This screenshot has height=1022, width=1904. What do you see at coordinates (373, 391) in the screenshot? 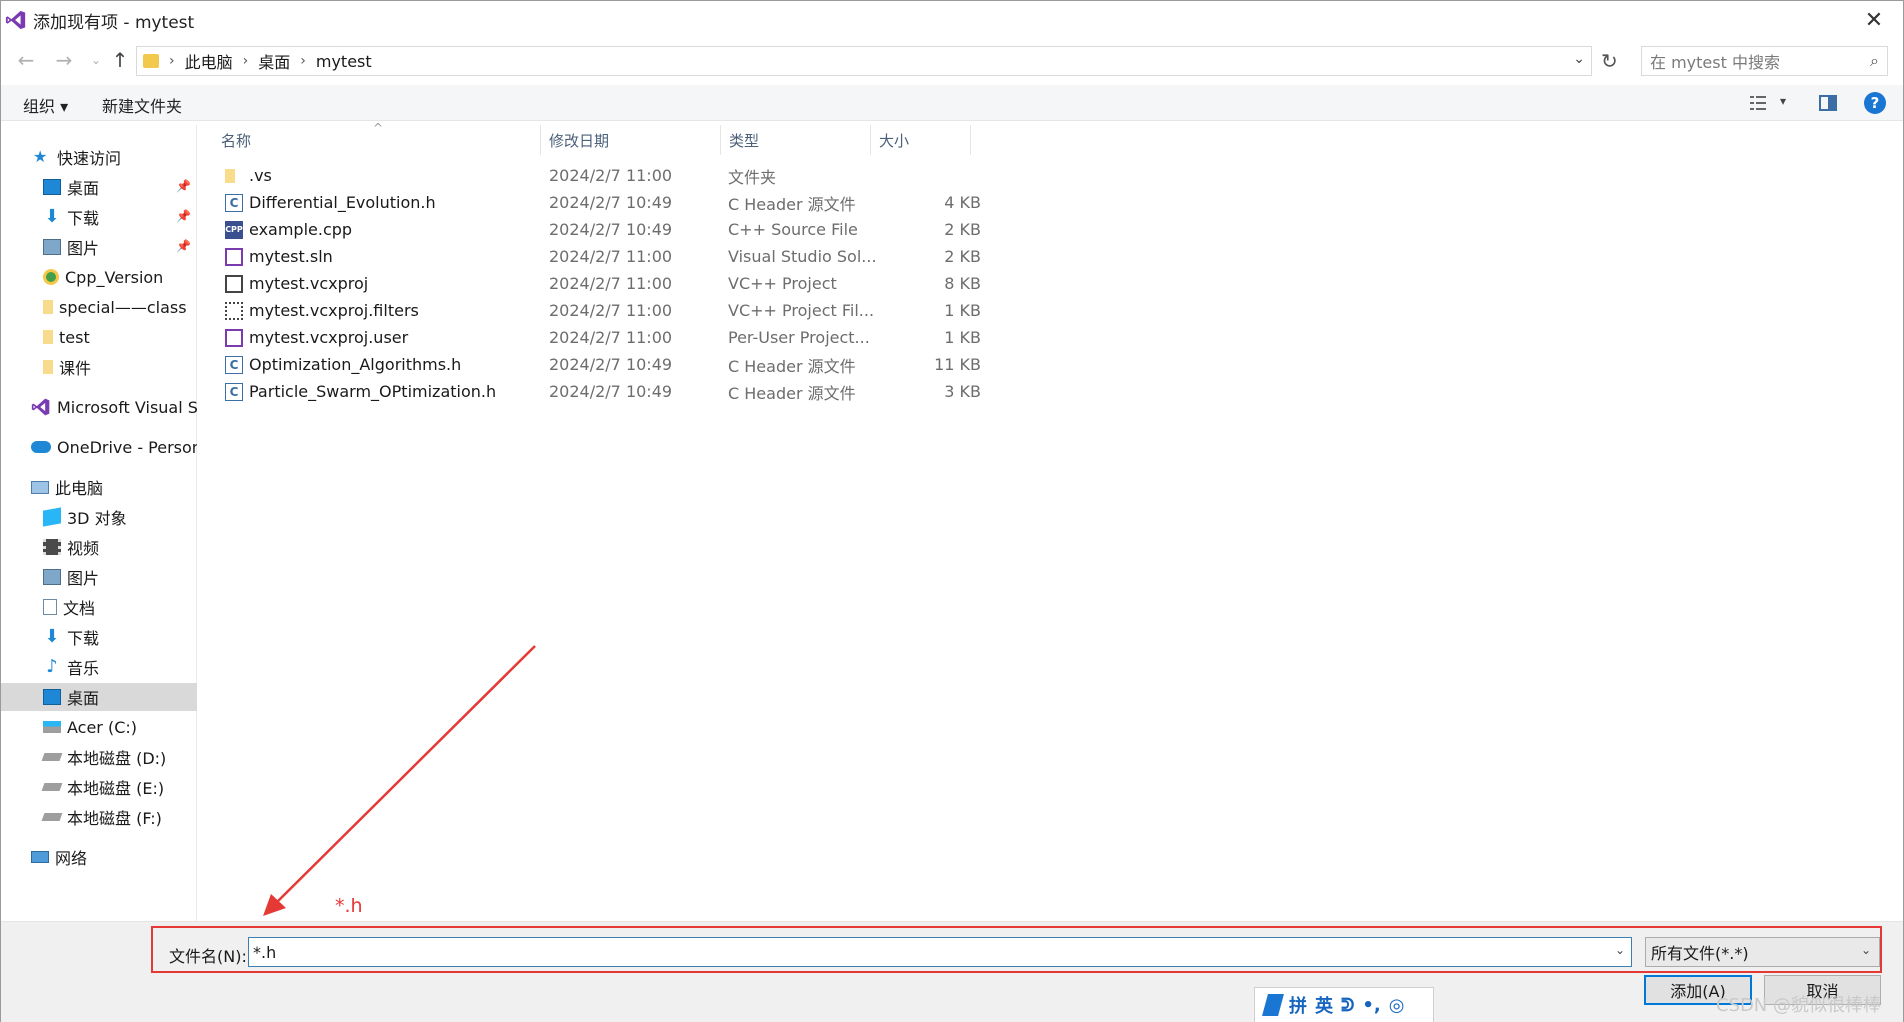
I see `file-name: Particle_Swarm_OPtimization.h` at bounding box center [373, 391].